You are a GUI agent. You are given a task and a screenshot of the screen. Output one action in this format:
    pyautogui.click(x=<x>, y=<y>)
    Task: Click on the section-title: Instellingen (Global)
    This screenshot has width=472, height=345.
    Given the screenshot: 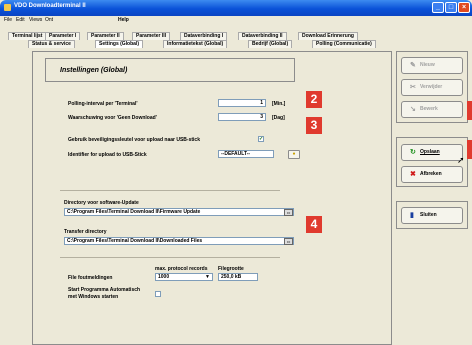 What is the action you would take?
    pyautogui.click(x=94, y=70)
    